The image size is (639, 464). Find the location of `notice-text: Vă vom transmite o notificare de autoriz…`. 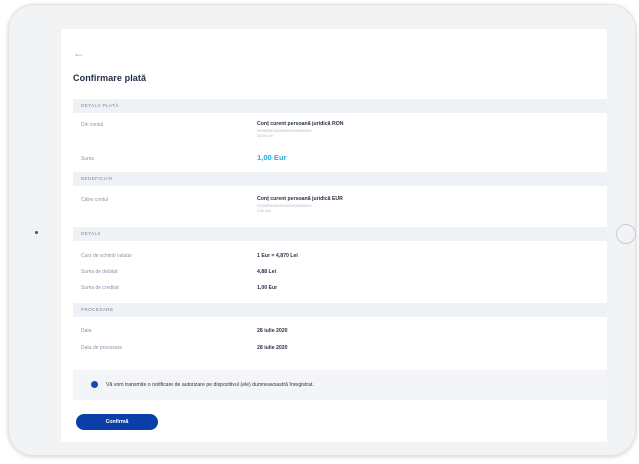

notice-text: Vă vom transmite o notificare de autoriz… is located at coordinates (210, 385).